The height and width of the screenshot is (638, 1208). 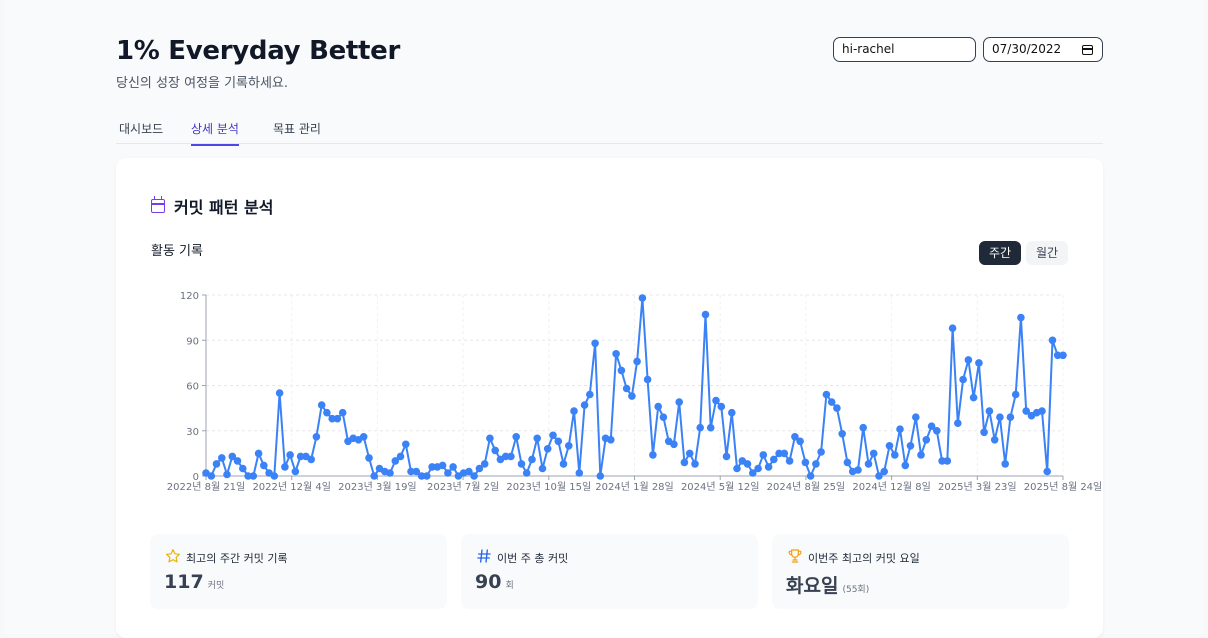 What do you see at coordinates (202, 83) in the screenshot?
I see `page-subtitle: 당신의 성장 여정을 기록하세요.` at bounding box center [202, 83].